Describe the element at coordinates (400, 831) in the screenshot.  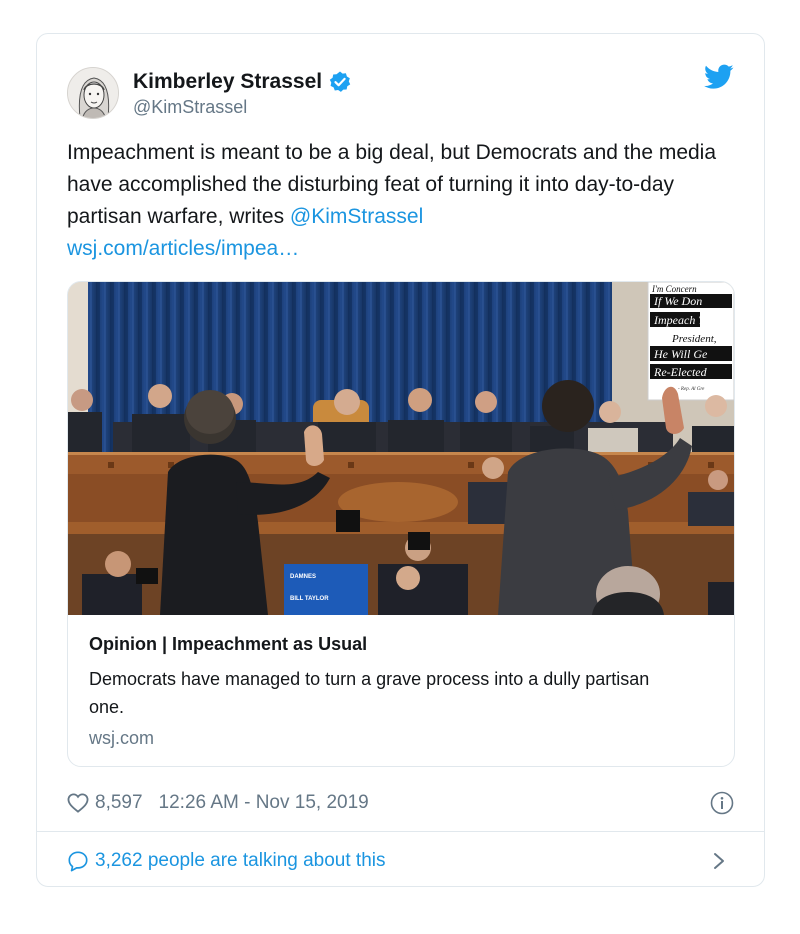
I see `footer-divider` at that location.